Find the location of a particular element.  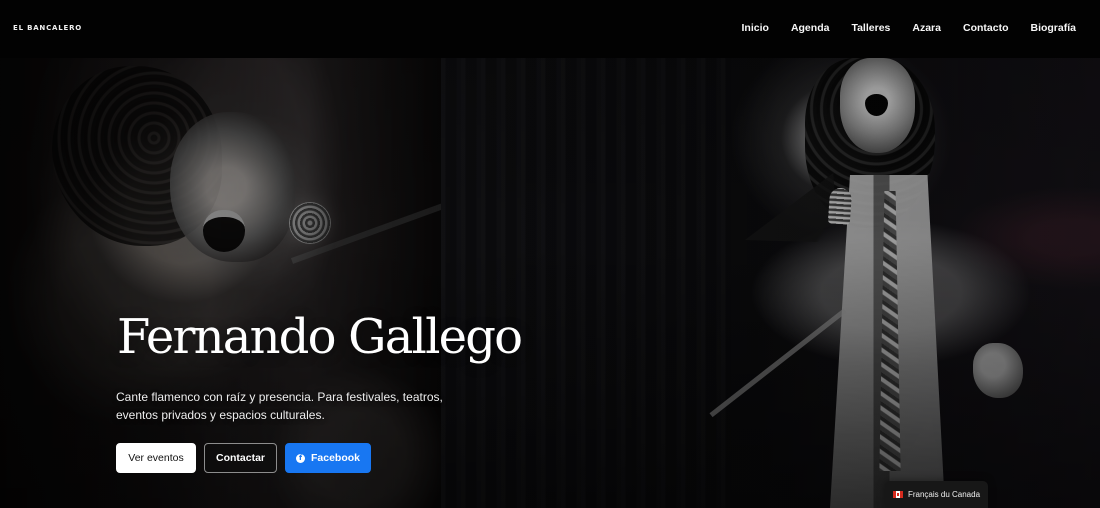

nav-inicio: Inicio is located at coordinates (755, 28).